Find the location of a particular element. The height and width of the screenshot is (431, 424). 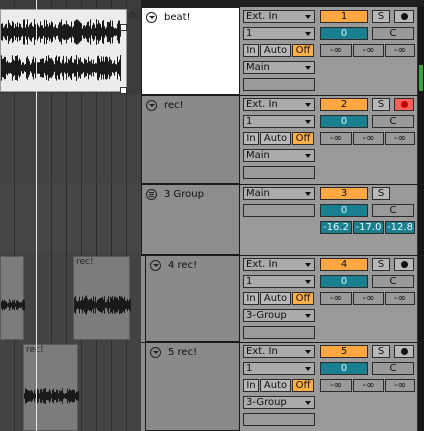

track-activator: 3 is located at coordinates (344, 193).